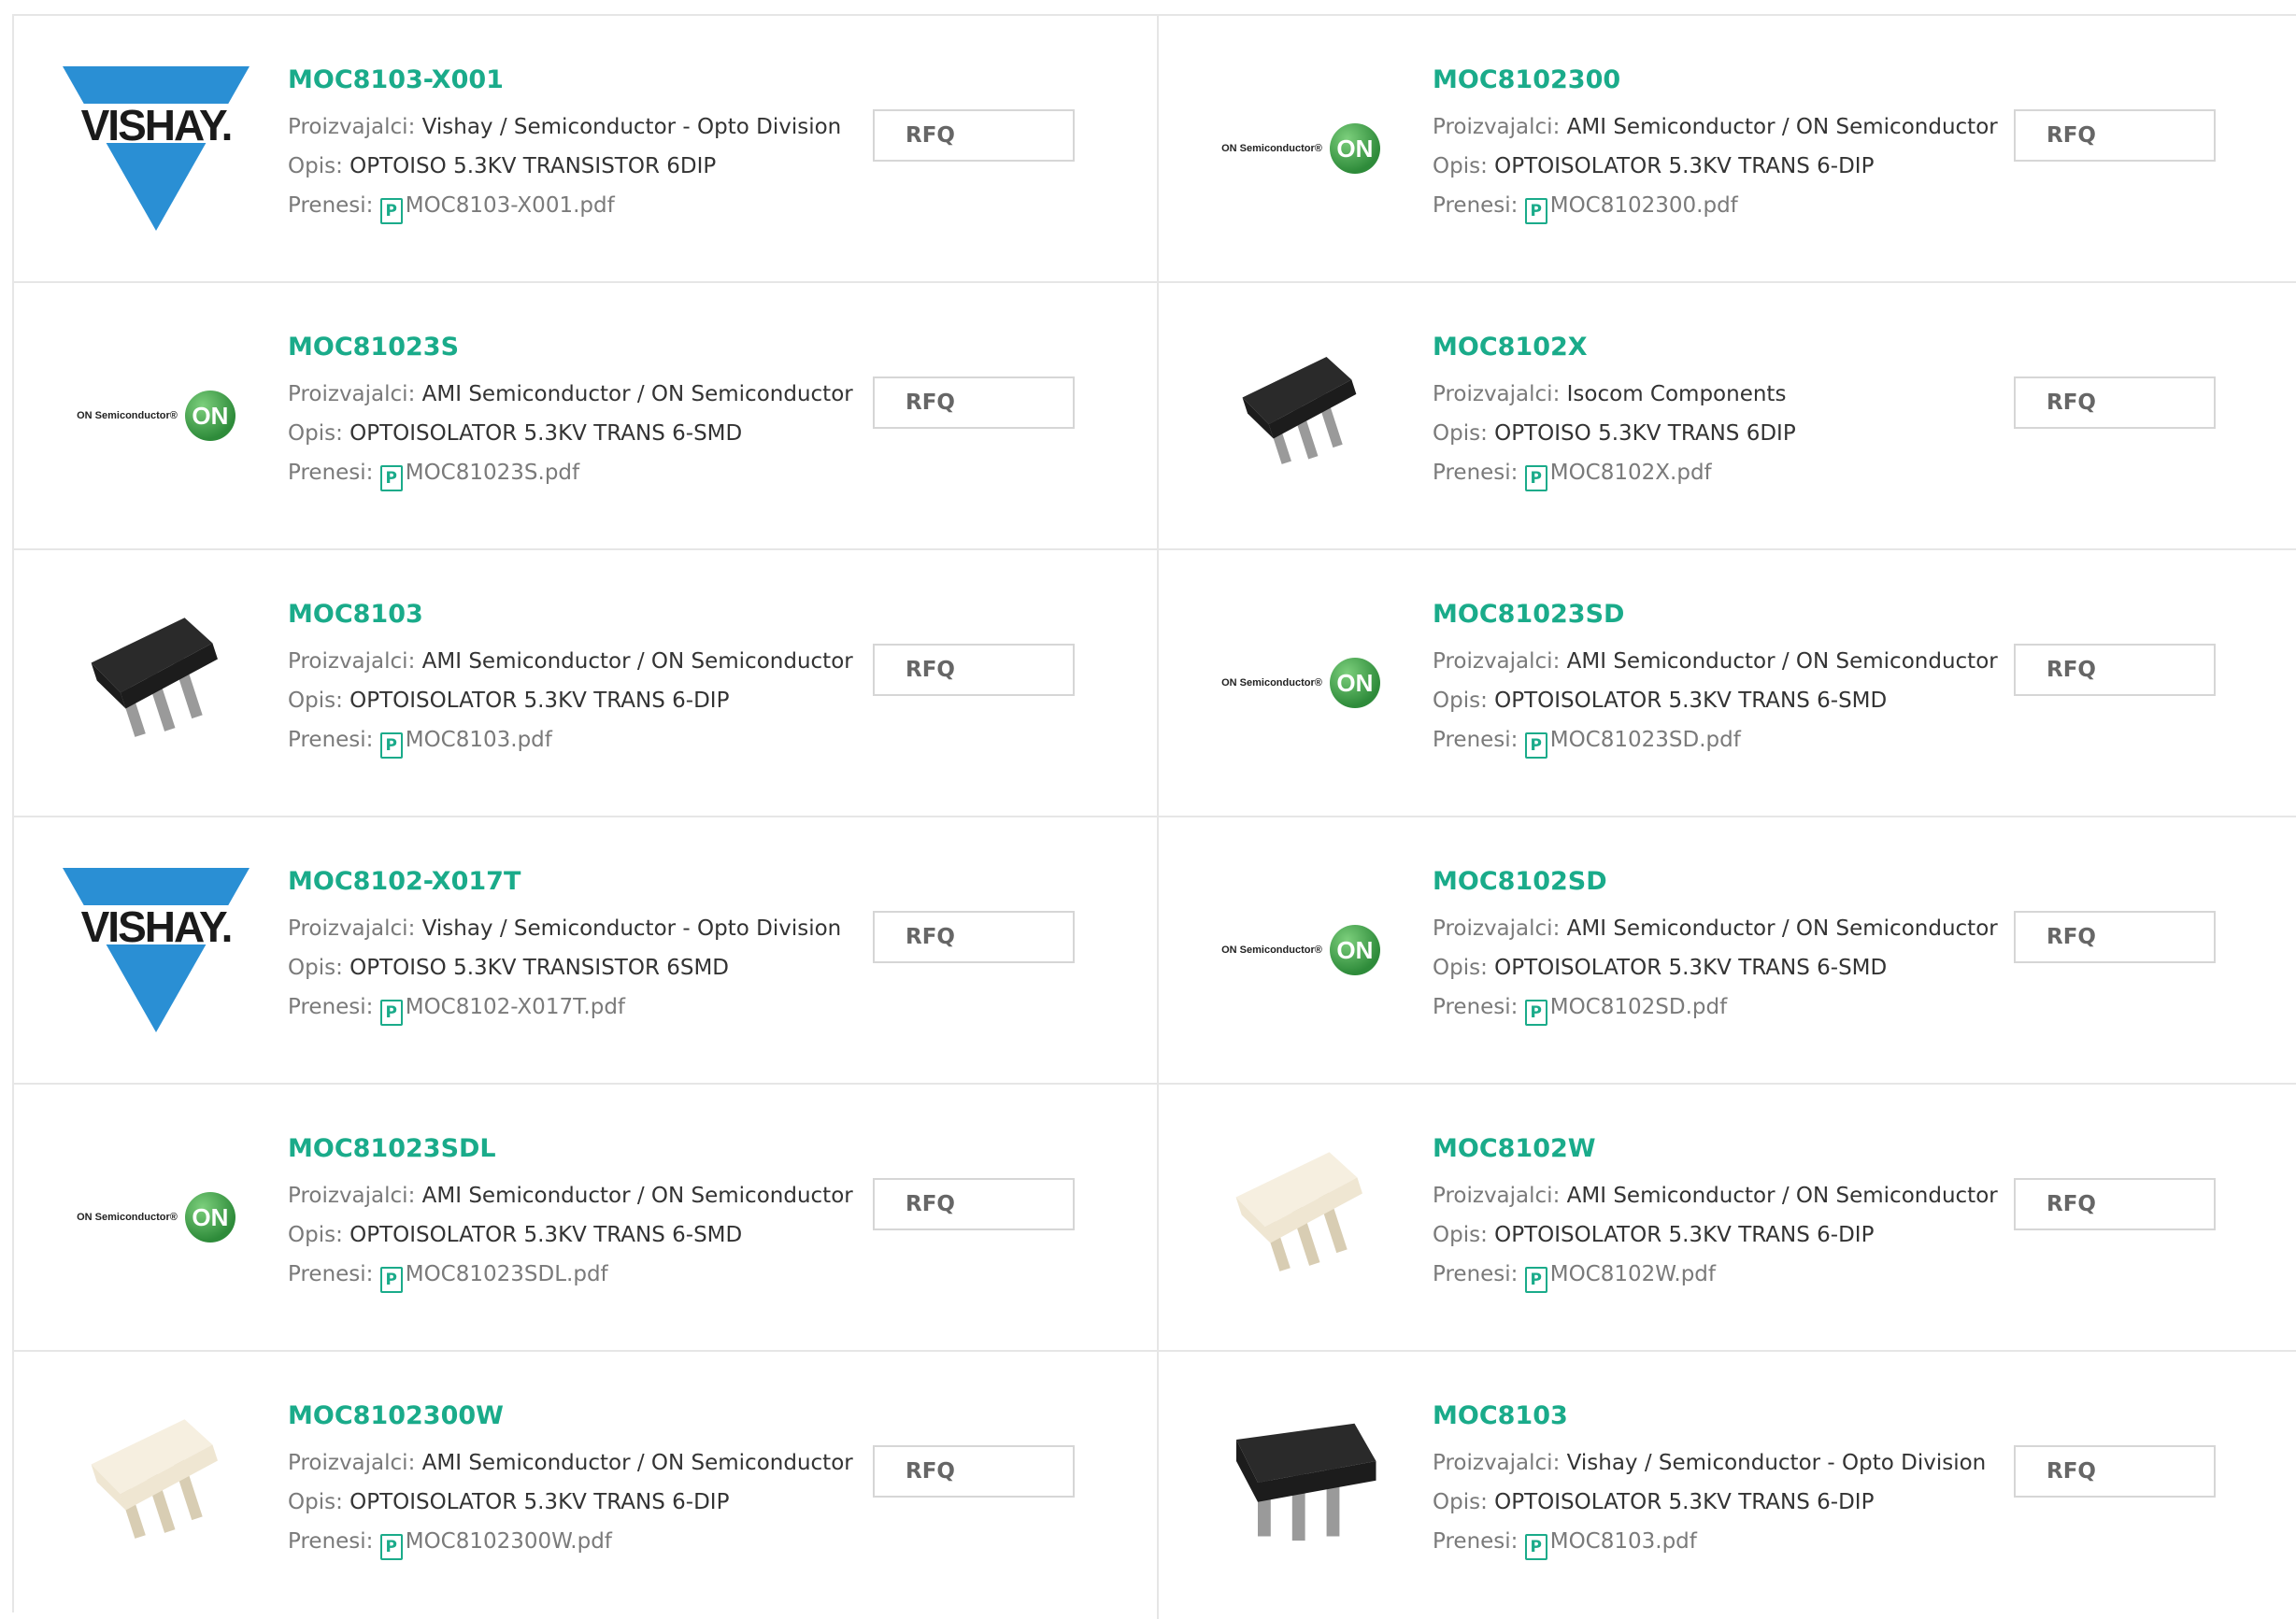 Image resolution: width=2296 pixels, height=1619 pixels. I want to click on datasheet-link: P MOC8102SD.pdf, so click(1626, 1010).